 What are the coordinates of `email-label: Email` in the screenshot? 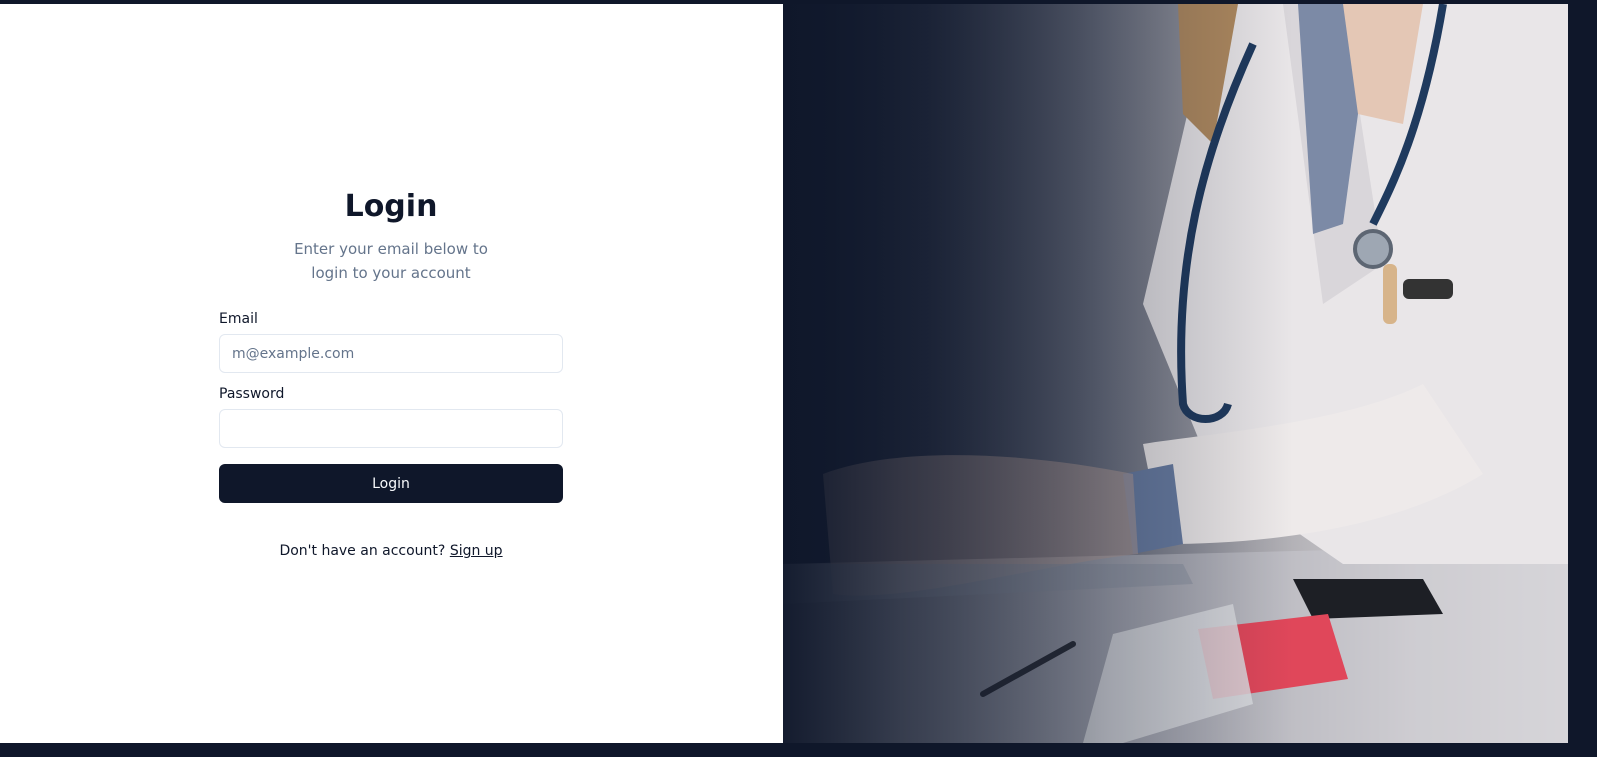 It's located at (238, 319).